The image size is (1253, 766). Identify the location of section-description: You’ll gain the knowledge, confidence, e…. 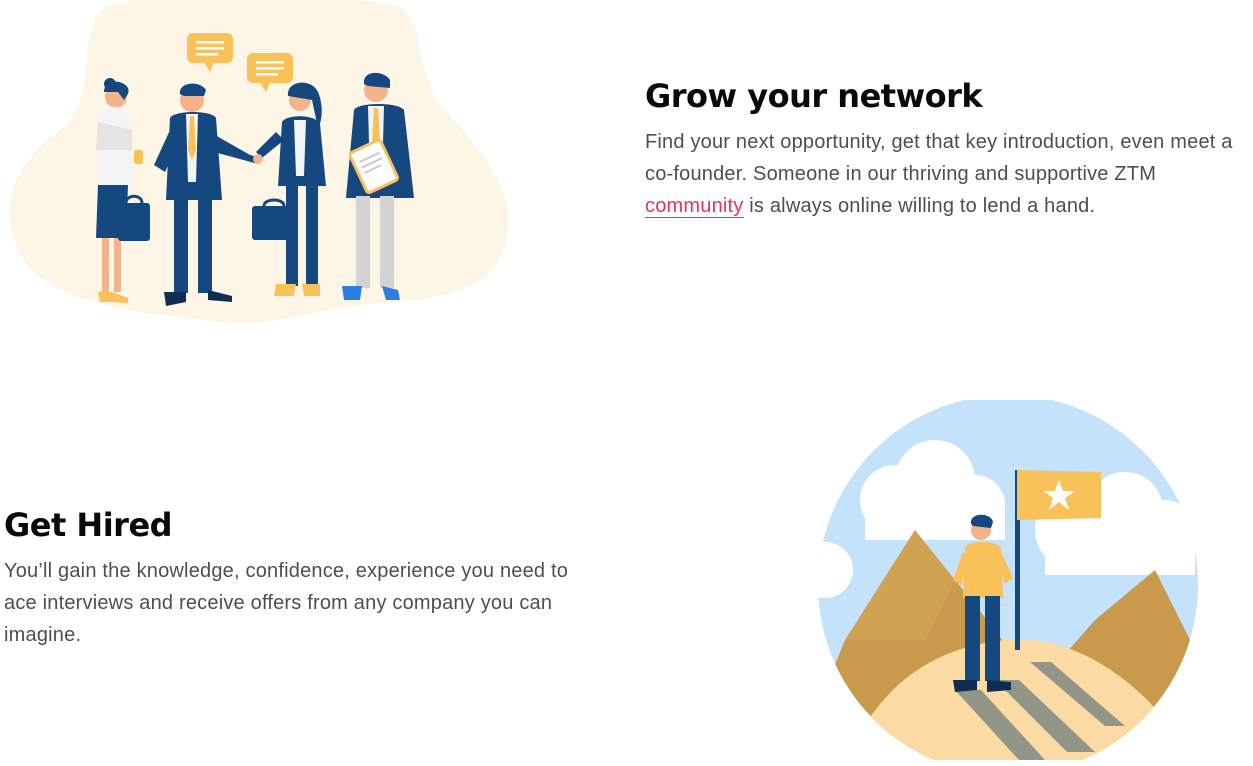
(286, 603).